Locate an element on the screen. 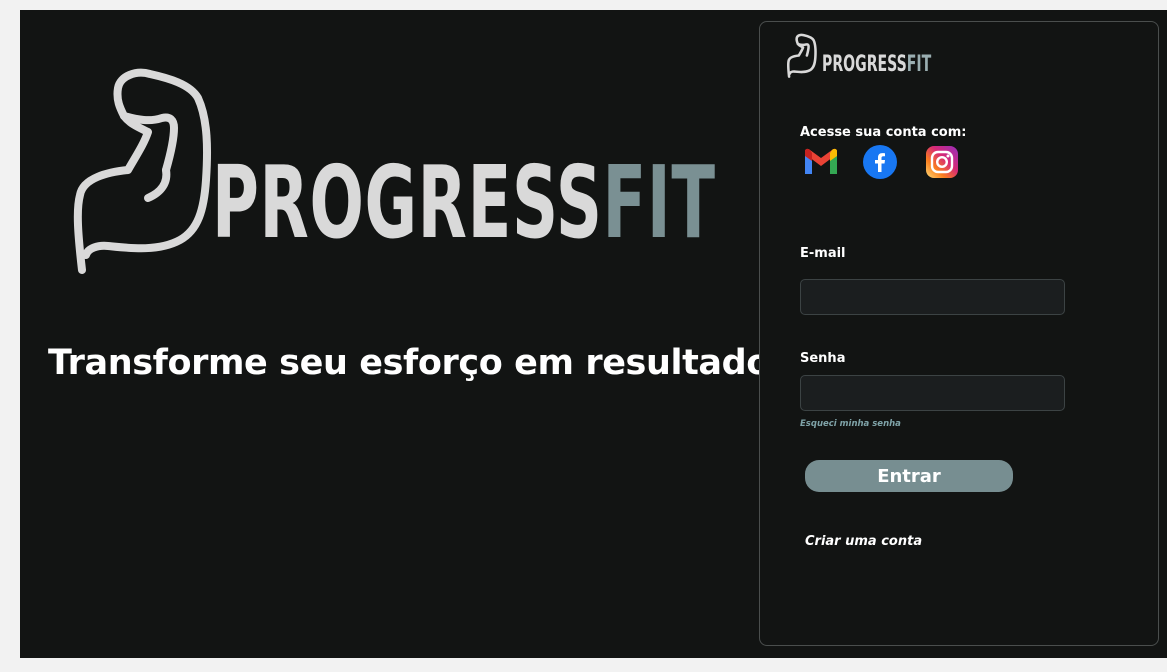 The width and height of the screenshot is (1167, 672). login-button: Entrar is located at coordinates (909, 476).